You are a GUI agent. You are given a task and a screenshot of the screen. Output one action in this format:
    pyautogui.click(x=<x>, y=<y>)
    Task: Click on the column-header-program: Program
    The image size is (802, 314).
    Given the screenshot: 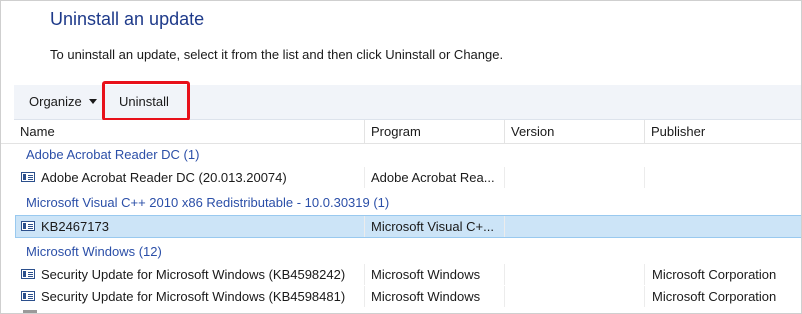 What is the action you would take?
    pyautogui.click(x=434, y=131)
    